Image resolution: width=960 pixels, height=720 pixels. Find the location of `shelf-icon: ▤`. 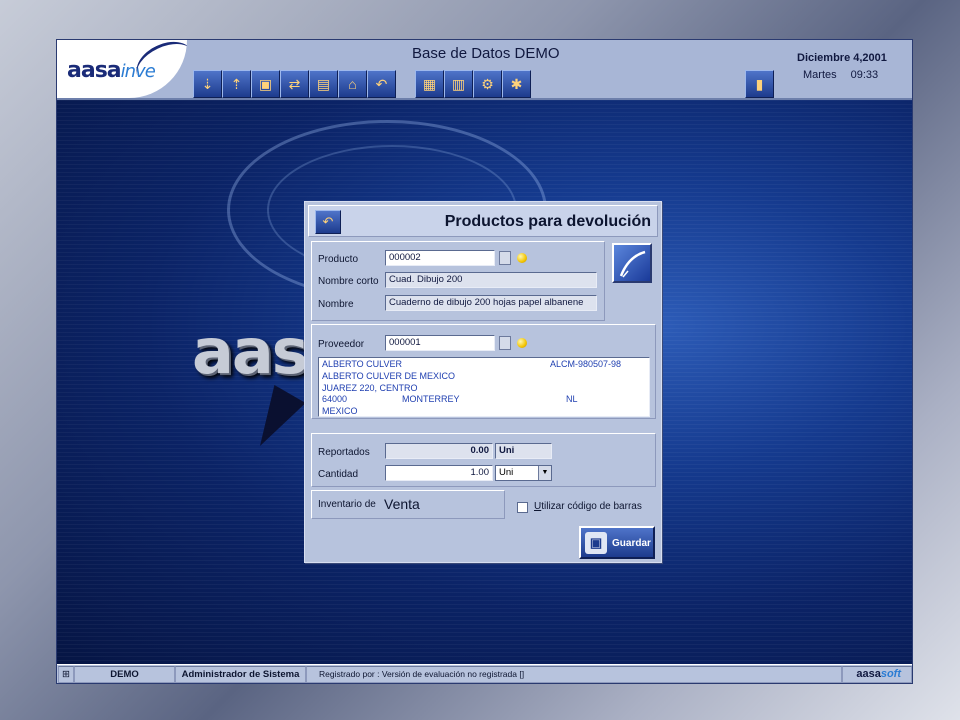

shelf-icon: ▤ is located at coordinates (323, 83).